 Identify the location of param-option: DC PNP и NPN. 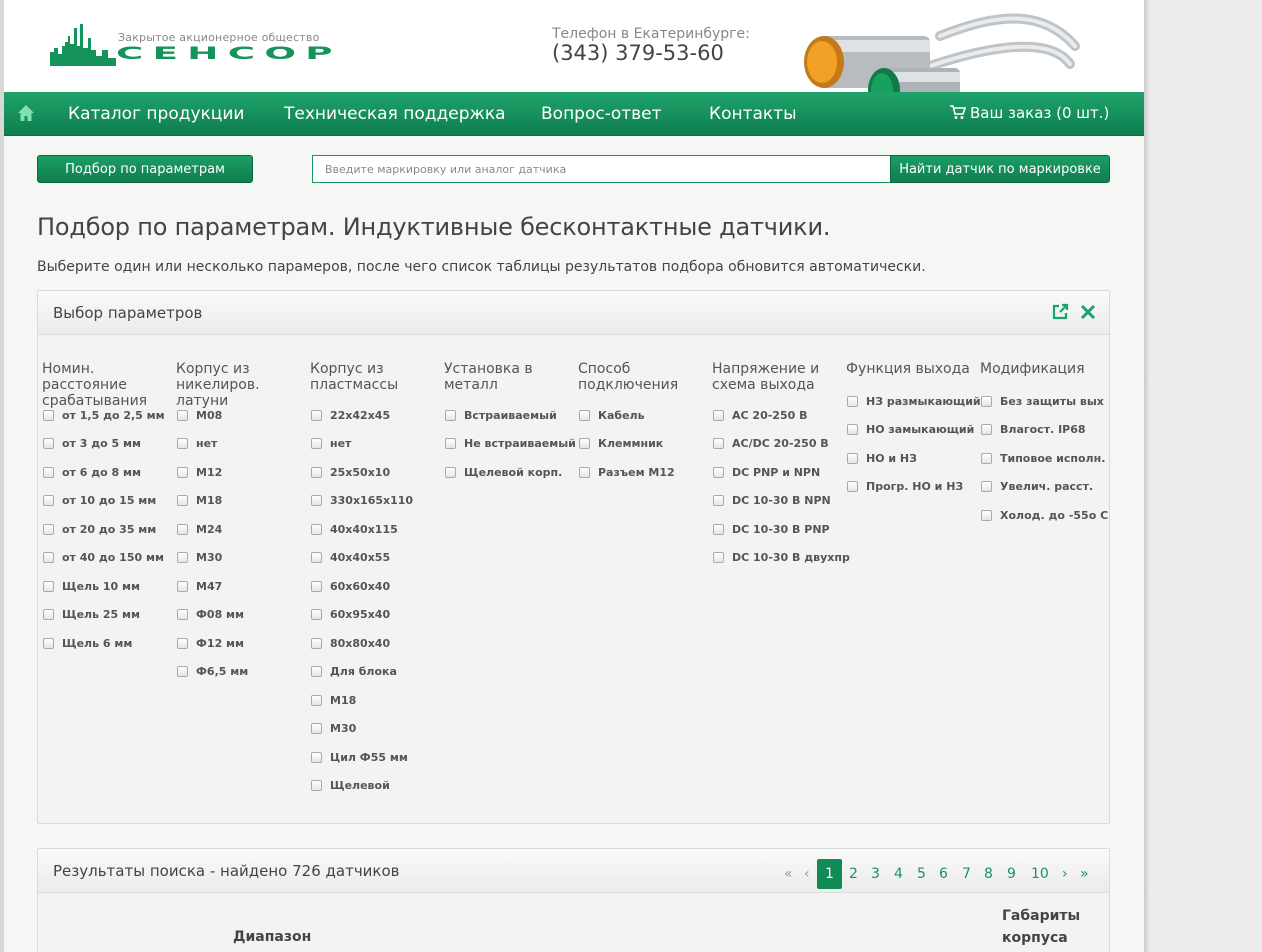
(779, 472).